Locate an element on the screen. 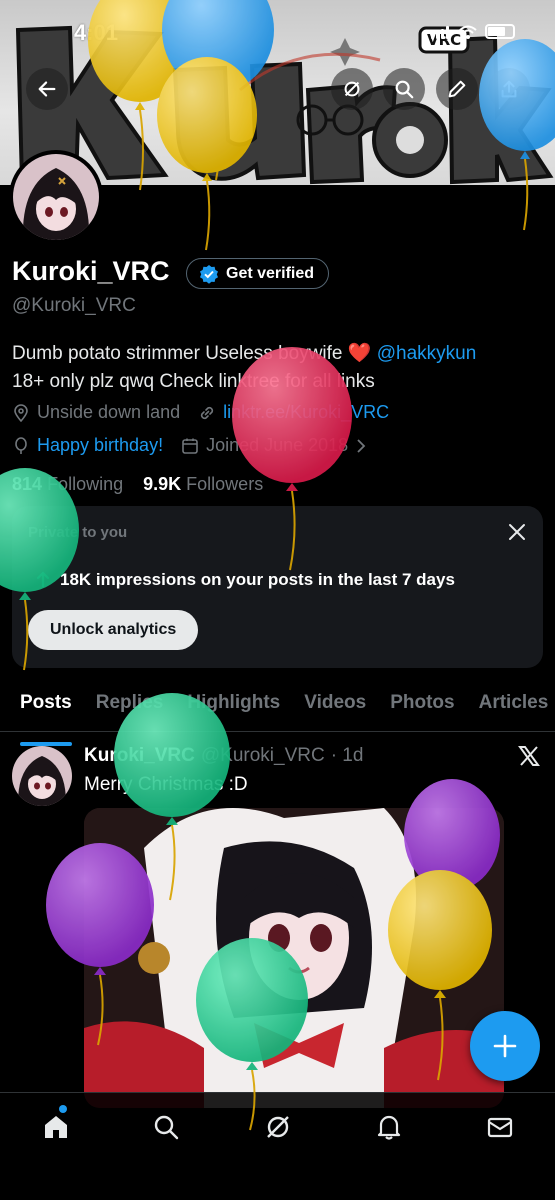 This screenshot has height=1200, width=555. profile-meta-row-2: Happy birthday! Joined June 2018 is located at coordinates (199, 445).